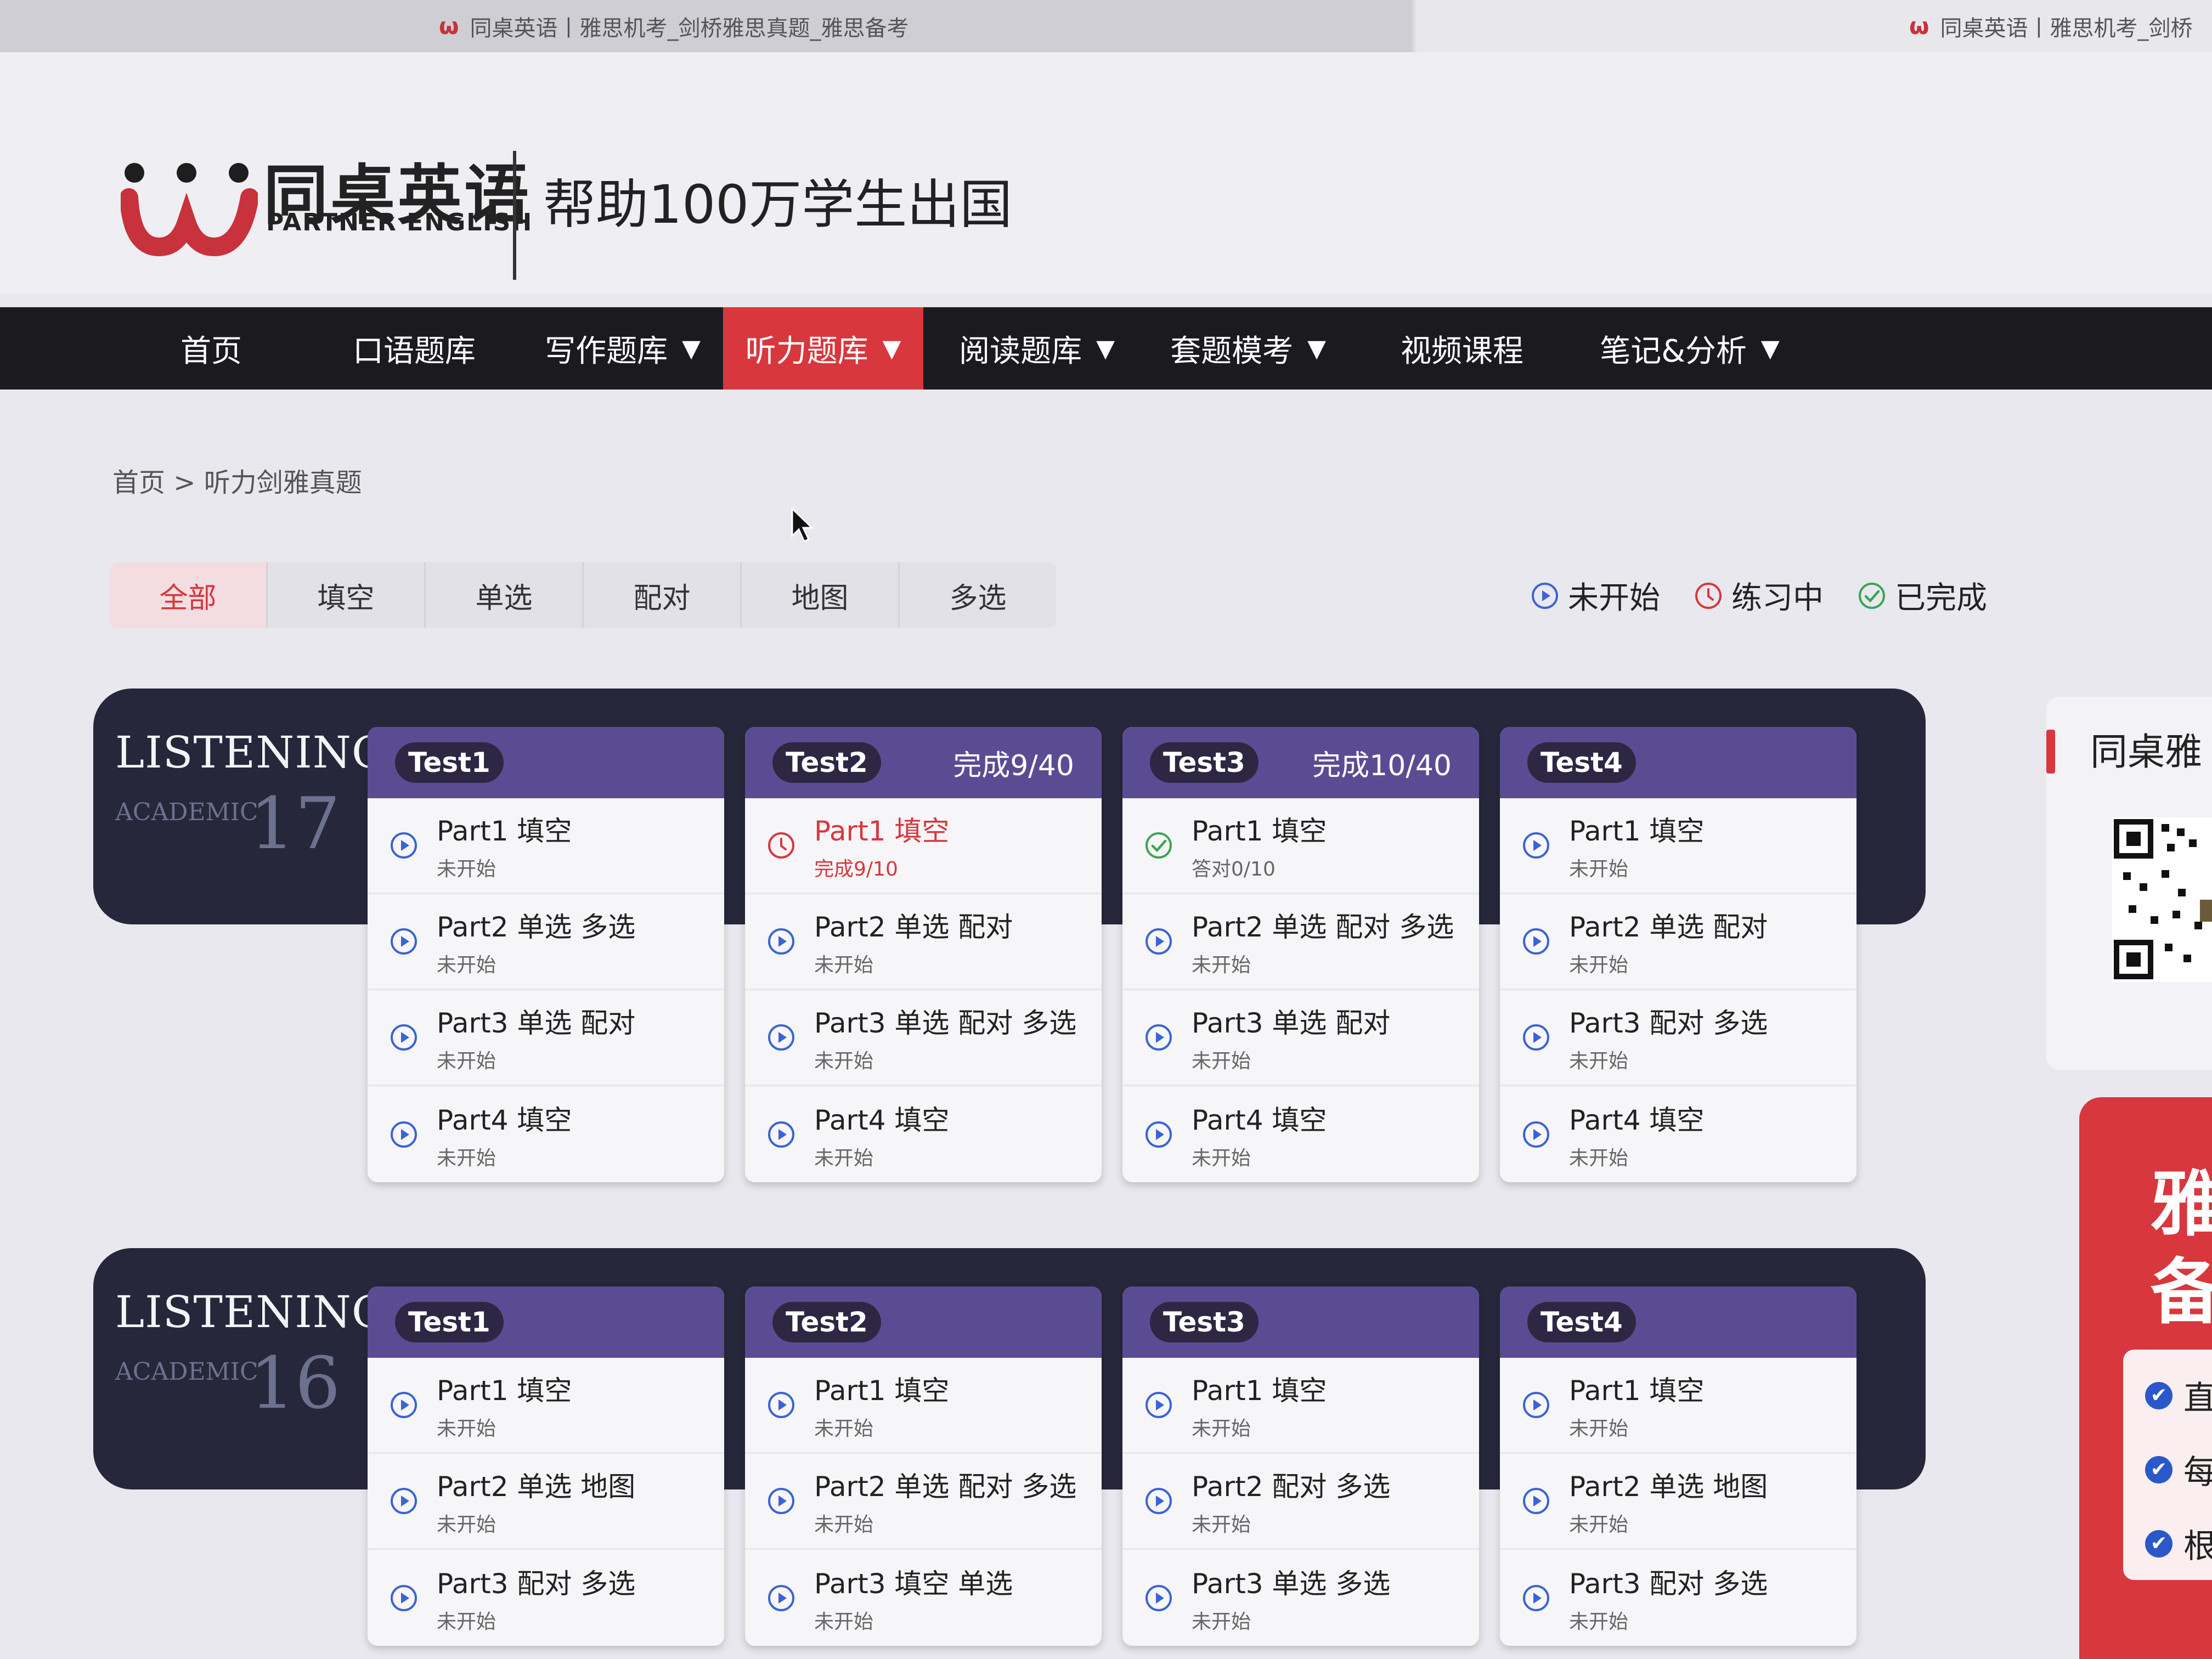 The image size is (2212, 1659). What do you see at coordinates (2145, 1378) in the screenshot?
I see `sidebar-promo-banner: 雅 备 ✔ 直 ✔ 每 ✔ 根` at bounding box center [2145, 1378].